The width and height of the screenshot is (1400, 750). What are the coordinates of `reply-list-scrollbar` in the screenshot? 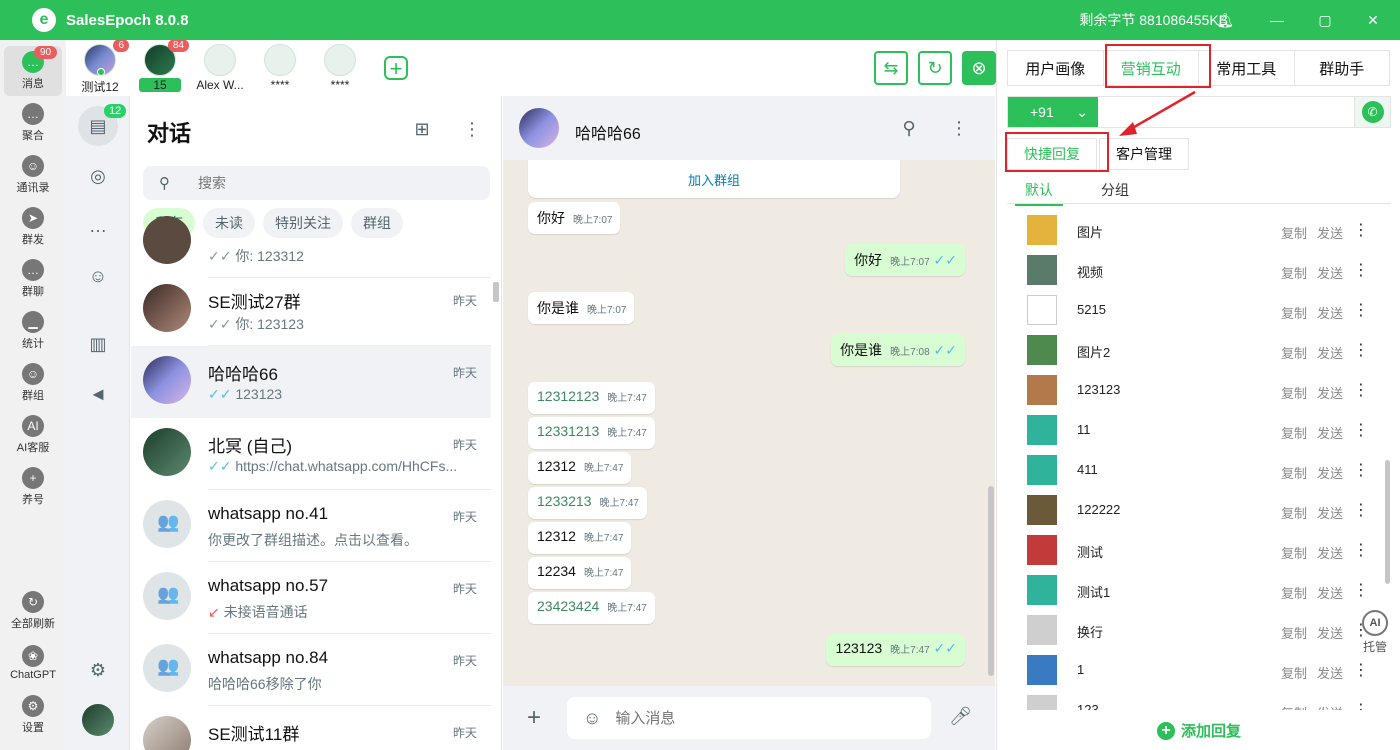 It's located at (1387, 522).